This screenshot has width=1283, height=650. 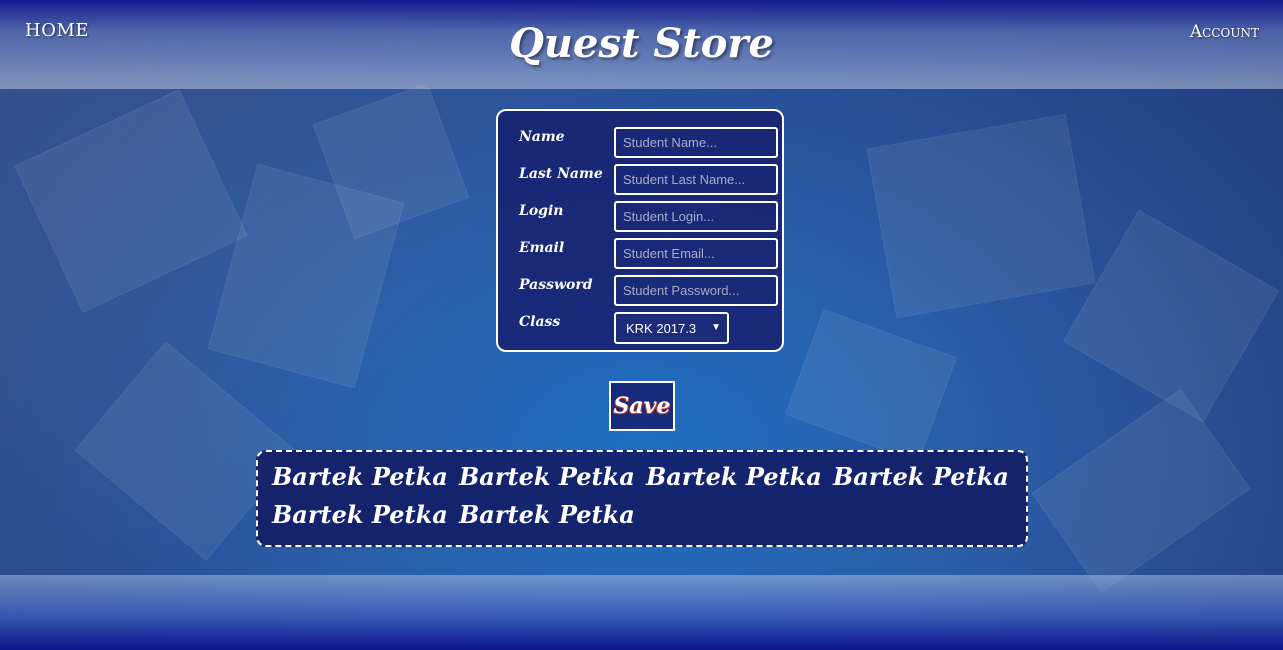 I want to click on password-label: Password, so click(x=556, y=285).